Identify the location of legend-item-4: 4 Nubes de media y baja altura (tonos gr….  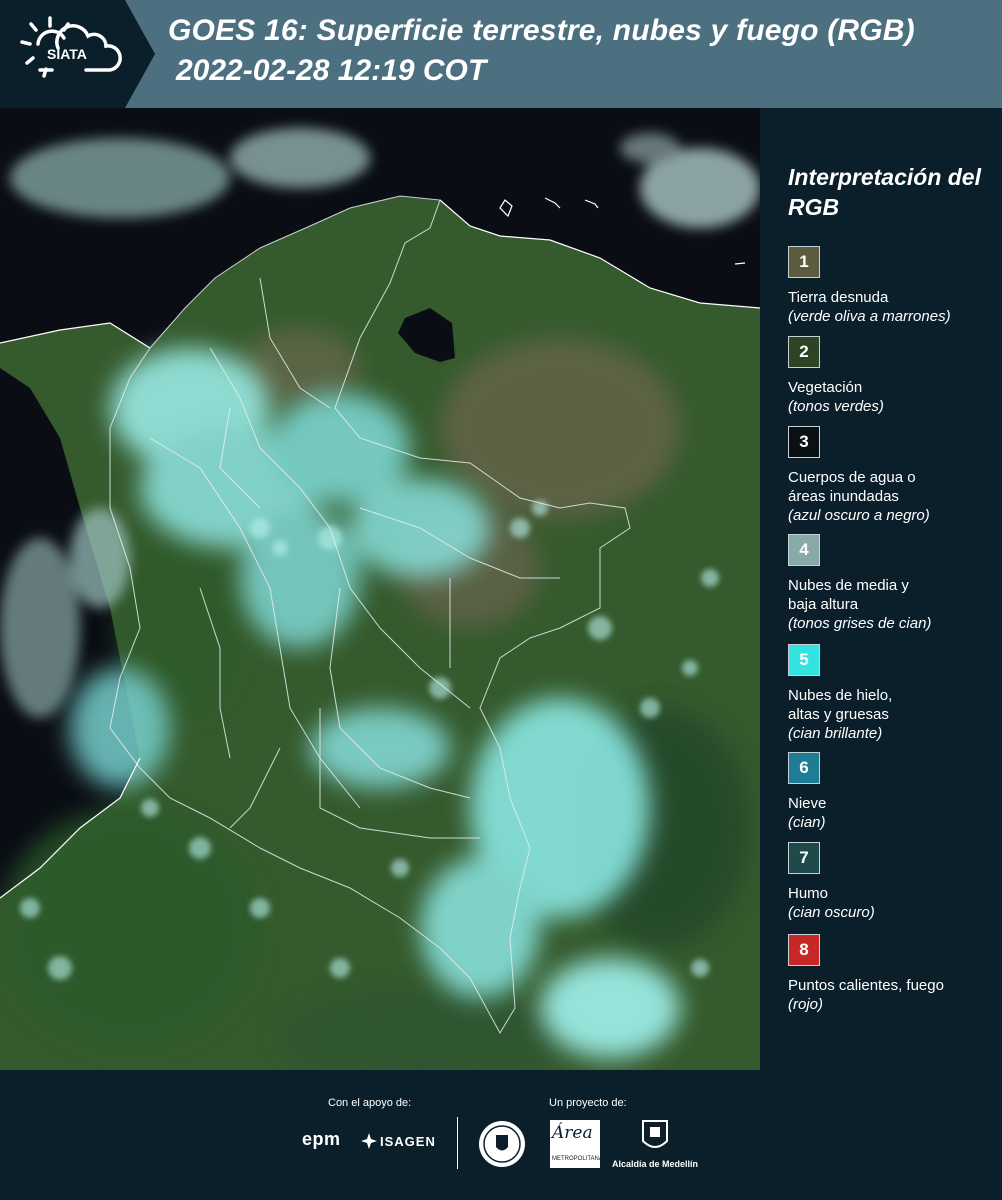
(893, 583).